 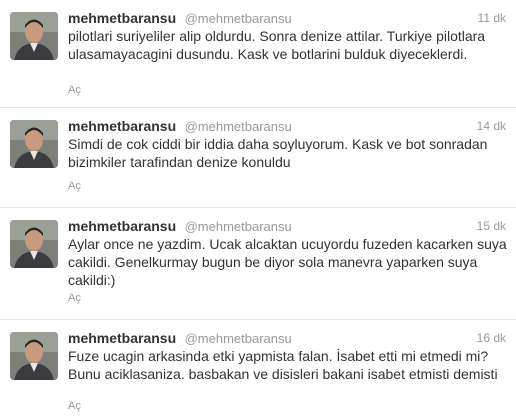 I want to click on tweet-timestamp: 16 dk, so click(x=491, y=338).